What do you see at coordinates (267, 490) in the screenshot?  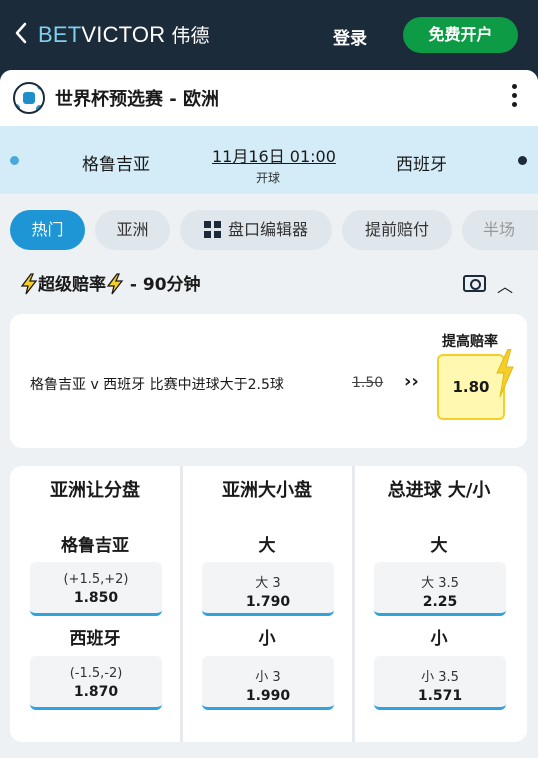 I see `market-title: 亚洲大小盘` at bounding box center [267, 490].